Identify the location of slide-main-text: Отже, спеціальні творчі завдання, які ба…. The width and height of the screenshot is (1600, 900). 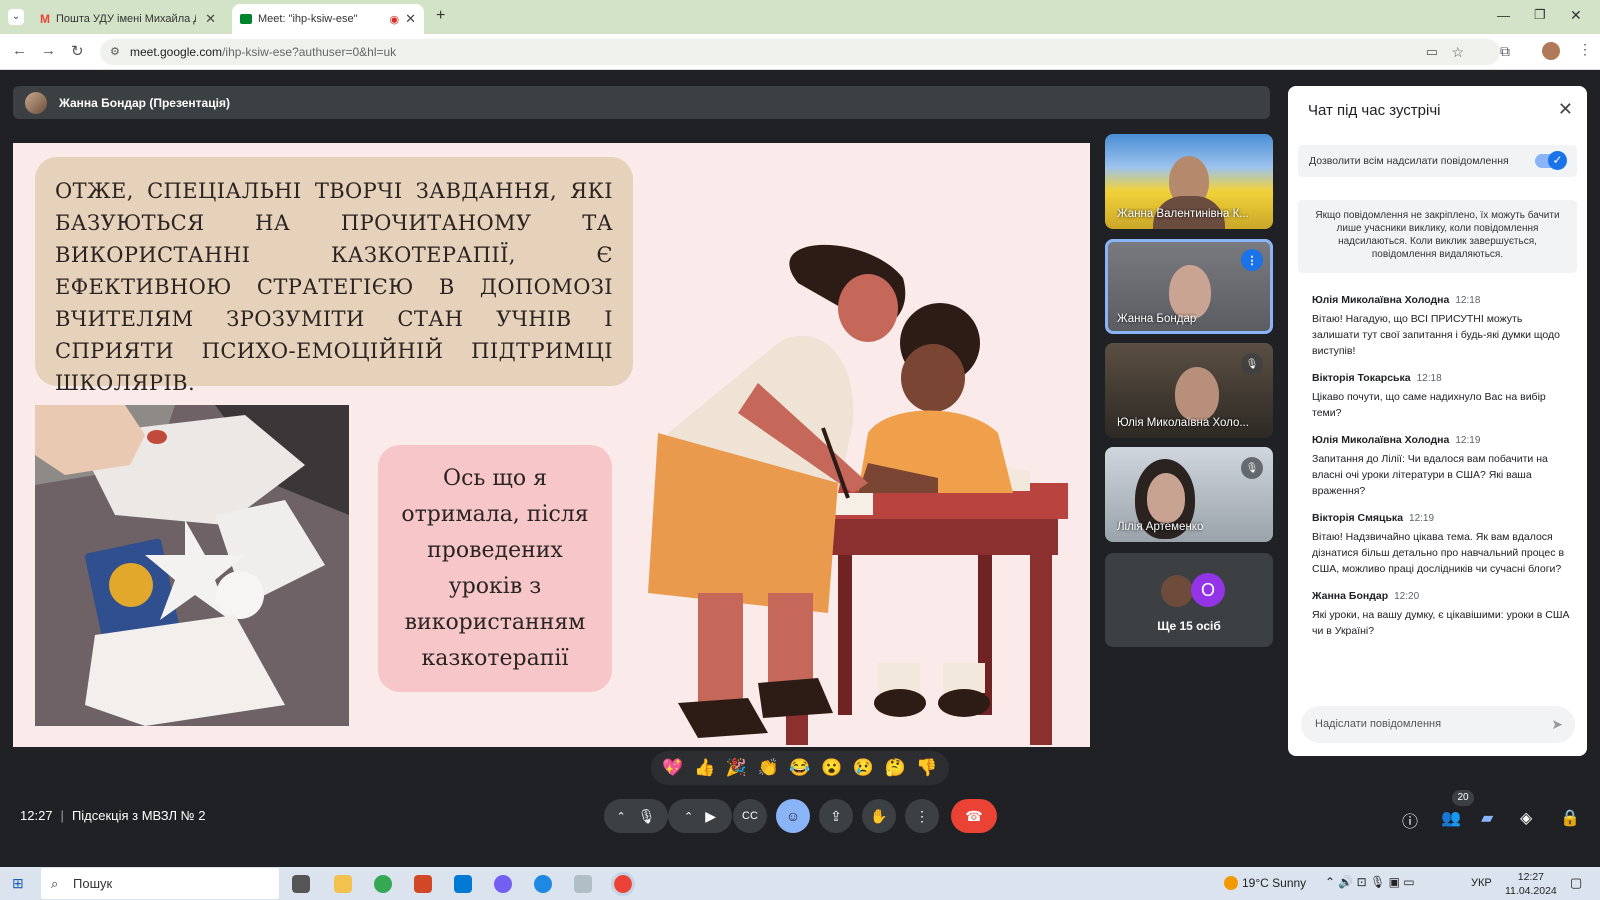
(334, 276).